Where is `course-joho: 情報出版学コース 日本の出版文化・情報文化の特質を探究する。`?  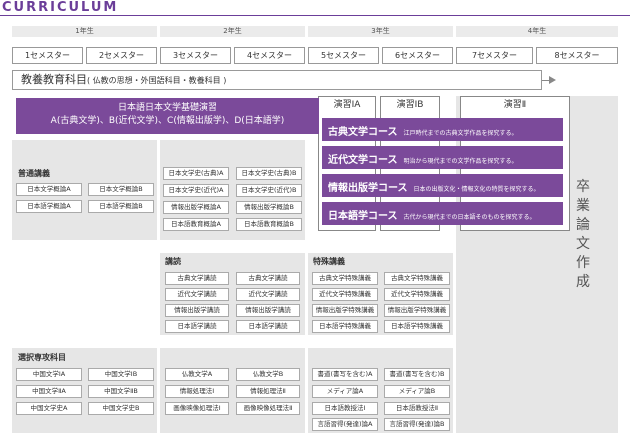 course-joho: 情報出版学コース 日本の出版文化・情報文化の特質を探究する。 is located at coordinates (442, 185).